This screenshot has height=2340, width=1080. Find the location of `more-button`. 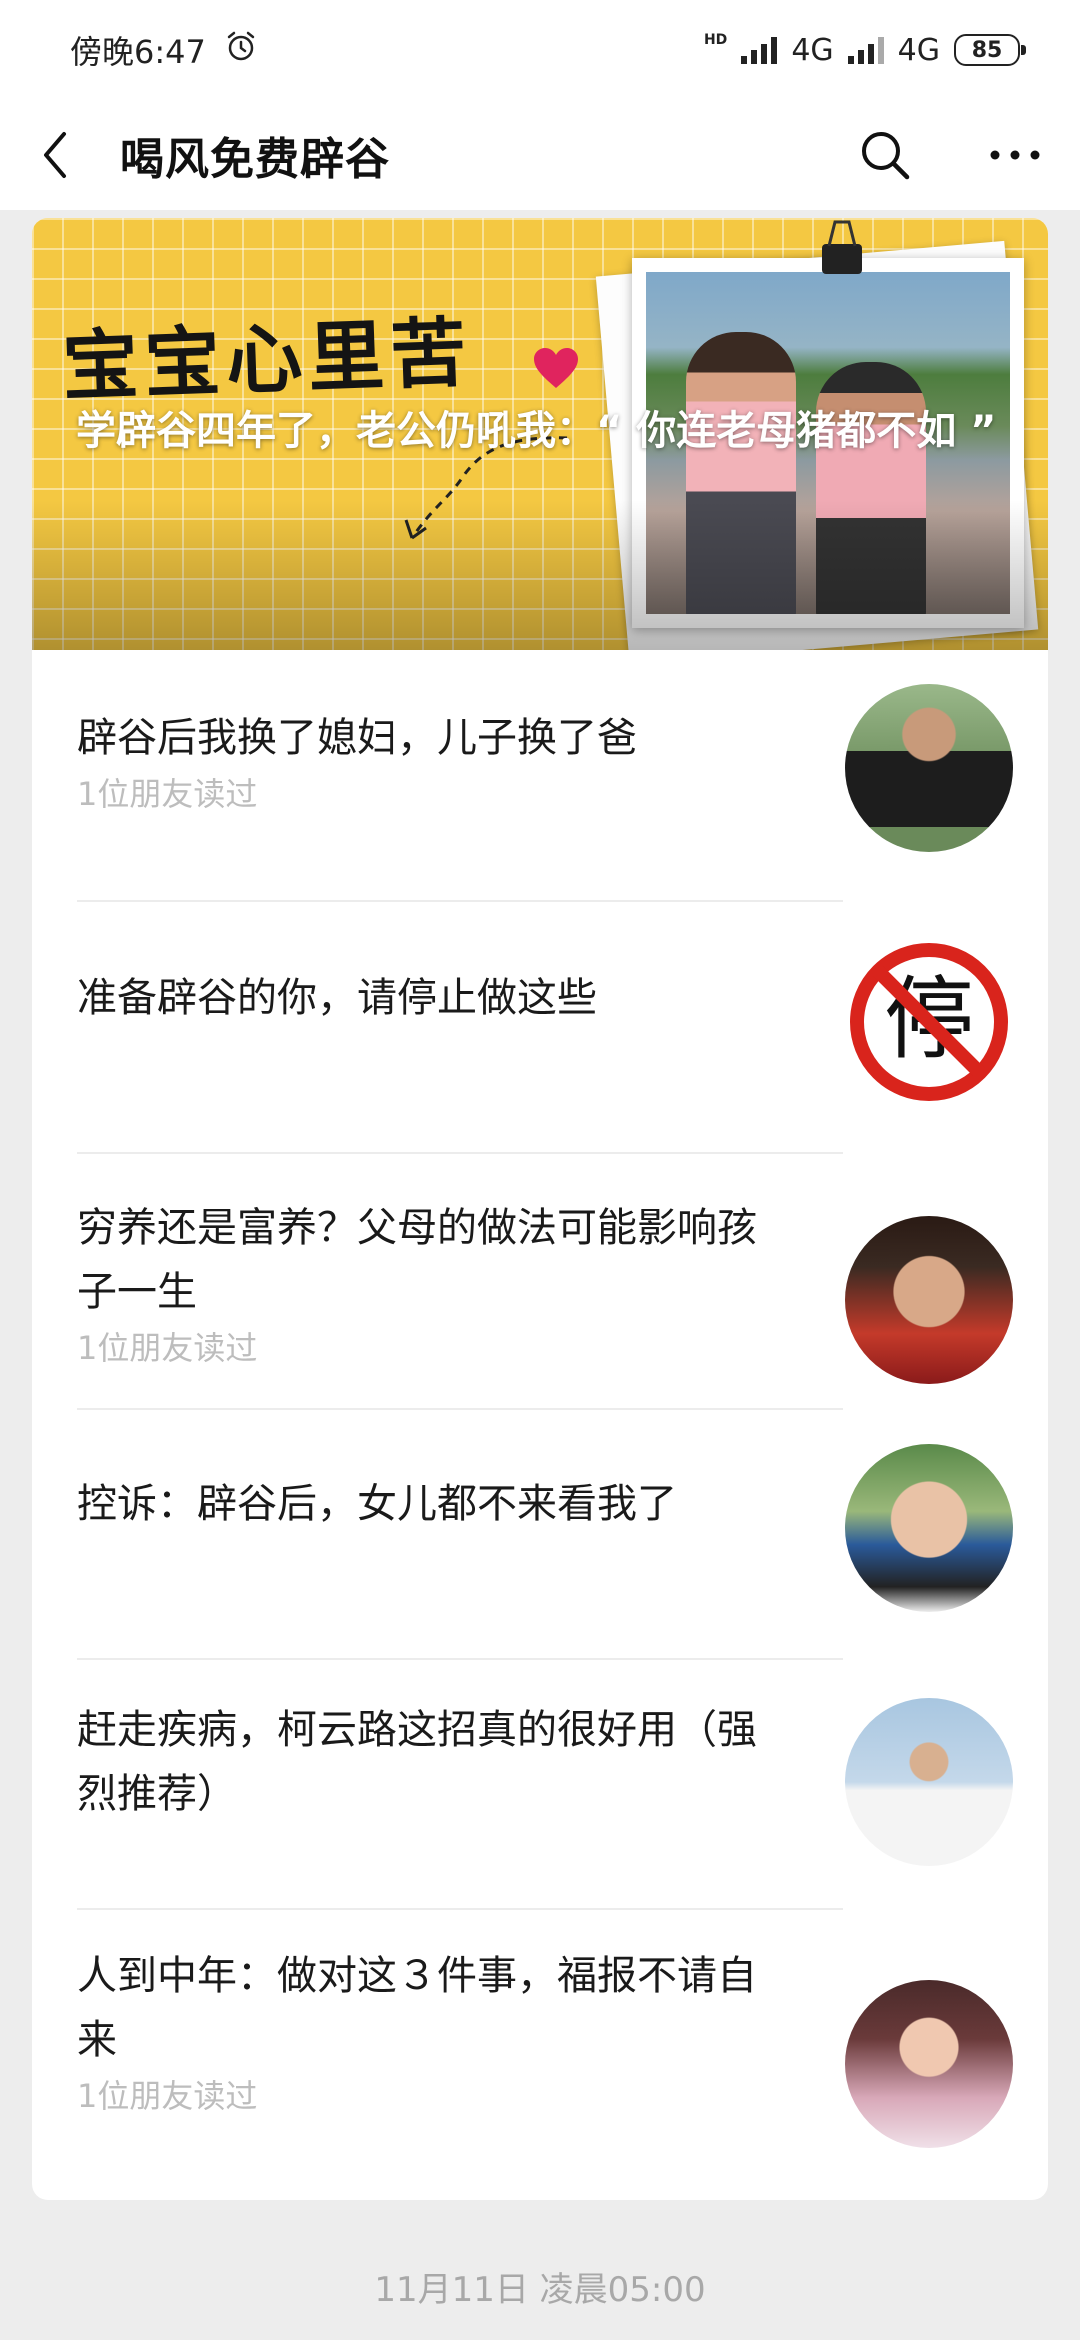

more-button is located at coordinates (1015, 155).